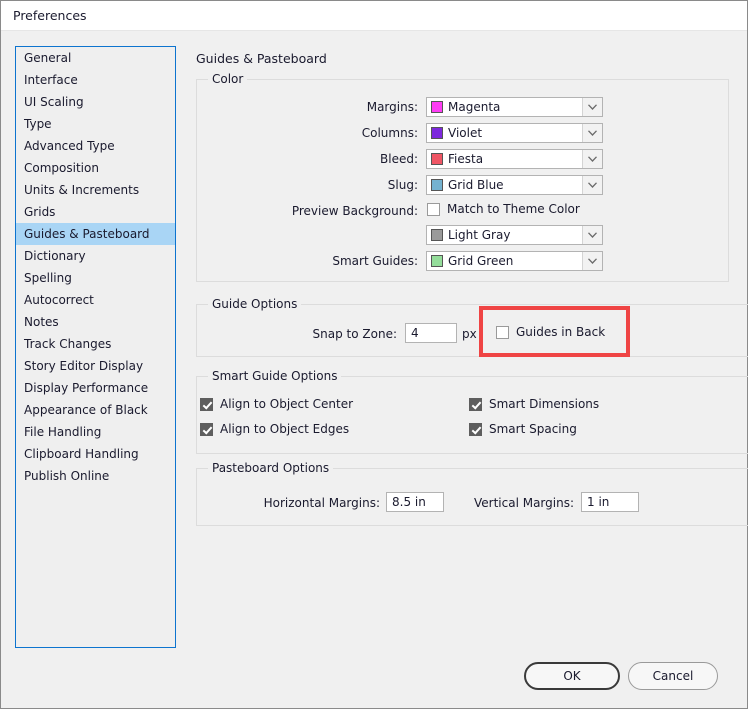 This screenshot has height=709, width=748. What do you see at coordinates (392, 107) in the screenshot?
I see `margins-label: Margins:` at bounding box center [392, 107].